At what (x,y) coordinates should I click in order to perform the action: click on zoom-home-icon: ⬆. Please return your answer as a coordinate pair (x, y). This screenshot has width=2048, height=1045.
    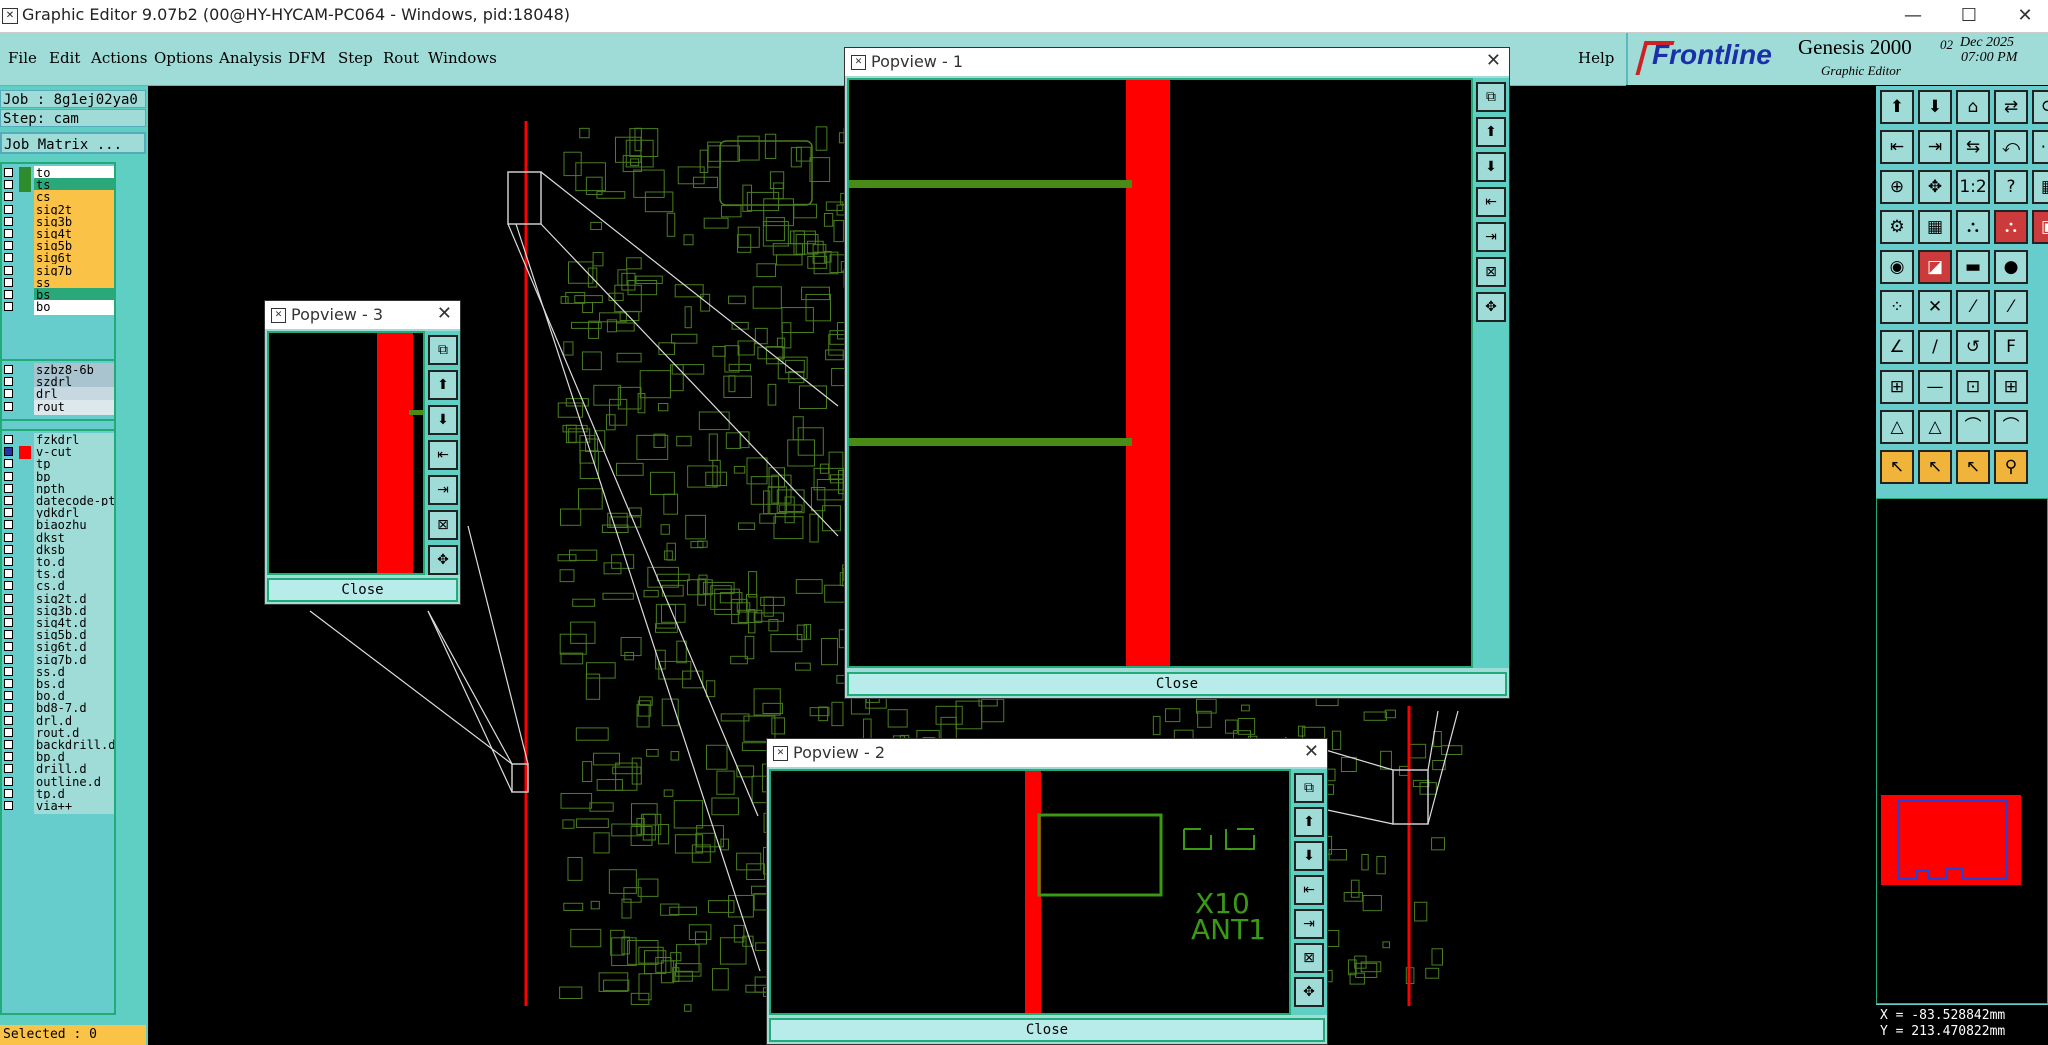
    Looking at the image, I should click on (1897, 107).